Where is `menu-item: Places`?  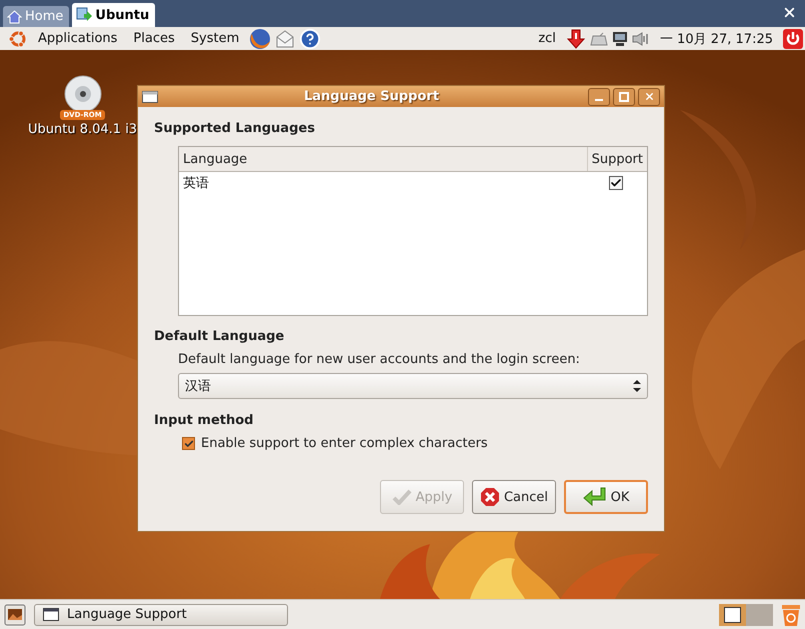
menu-item: Places is located at coordinates (154, 38).